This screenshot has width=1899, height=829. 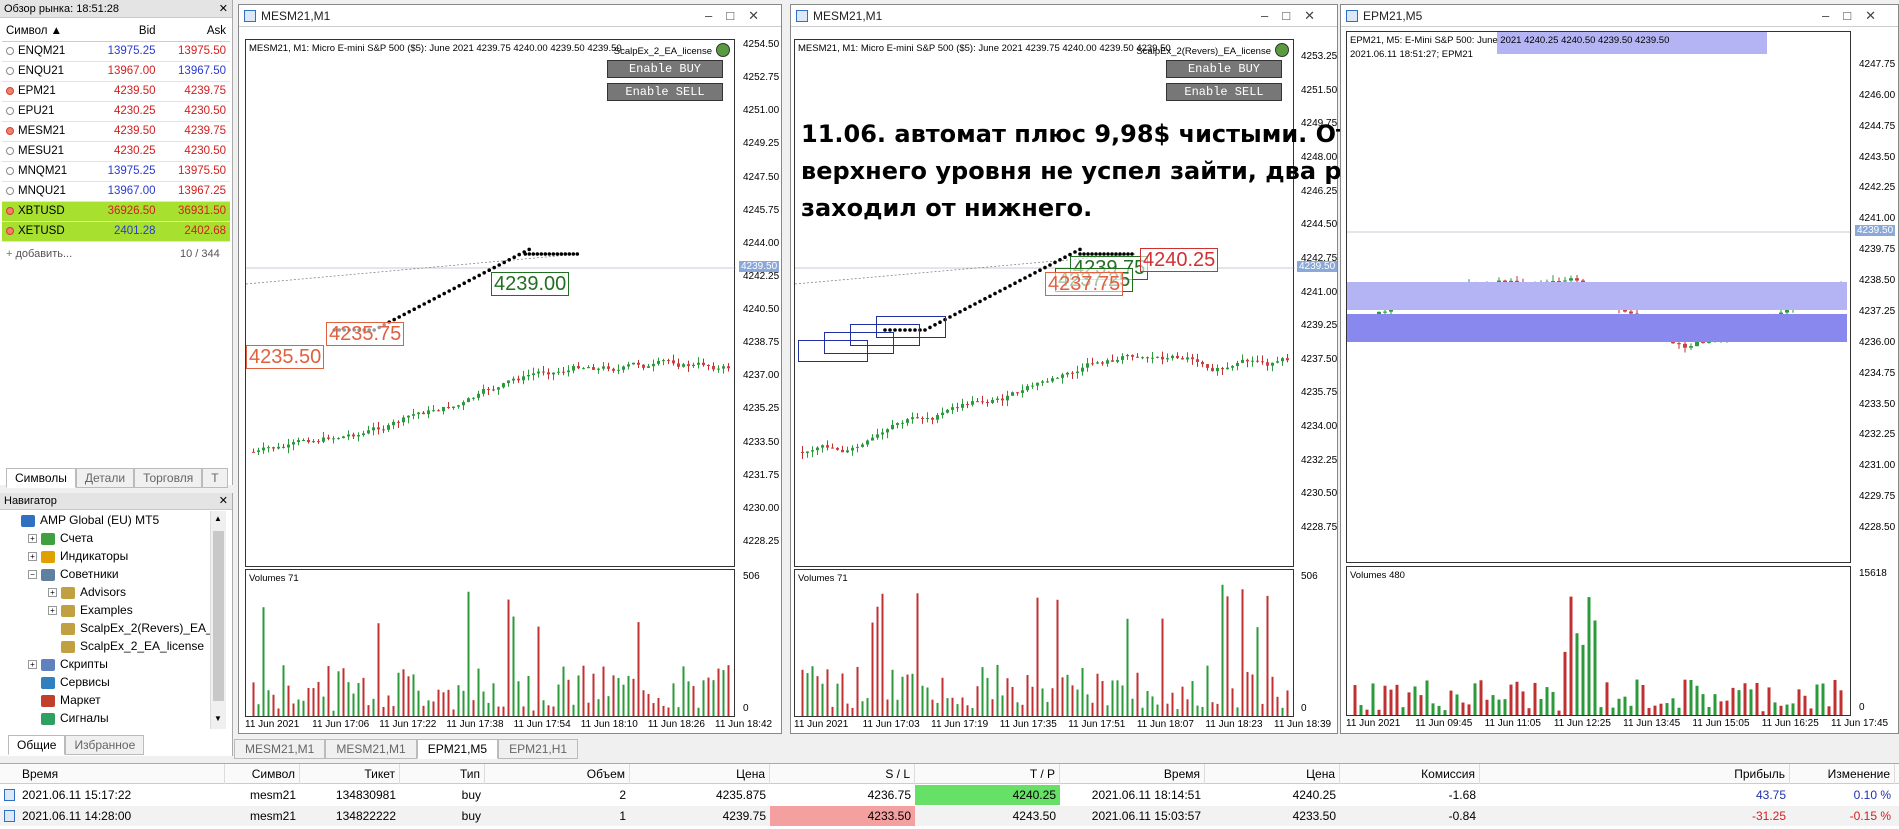 What do you see at coordinates (285, 357) in the screenshot?
I see `price-level-label: 4235.50` at bounding box center [285, 357].